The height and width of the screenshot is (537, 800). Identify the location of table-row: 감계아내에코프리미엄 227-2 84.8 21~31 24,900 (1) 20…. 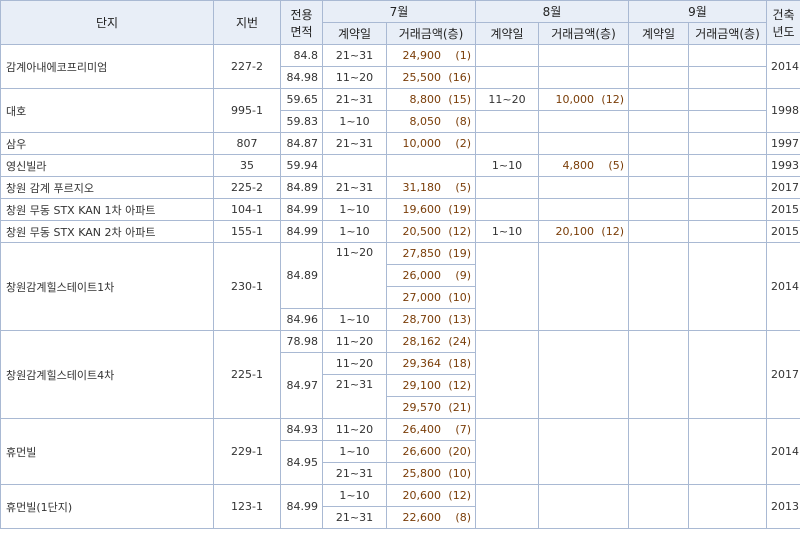
(400, 66).